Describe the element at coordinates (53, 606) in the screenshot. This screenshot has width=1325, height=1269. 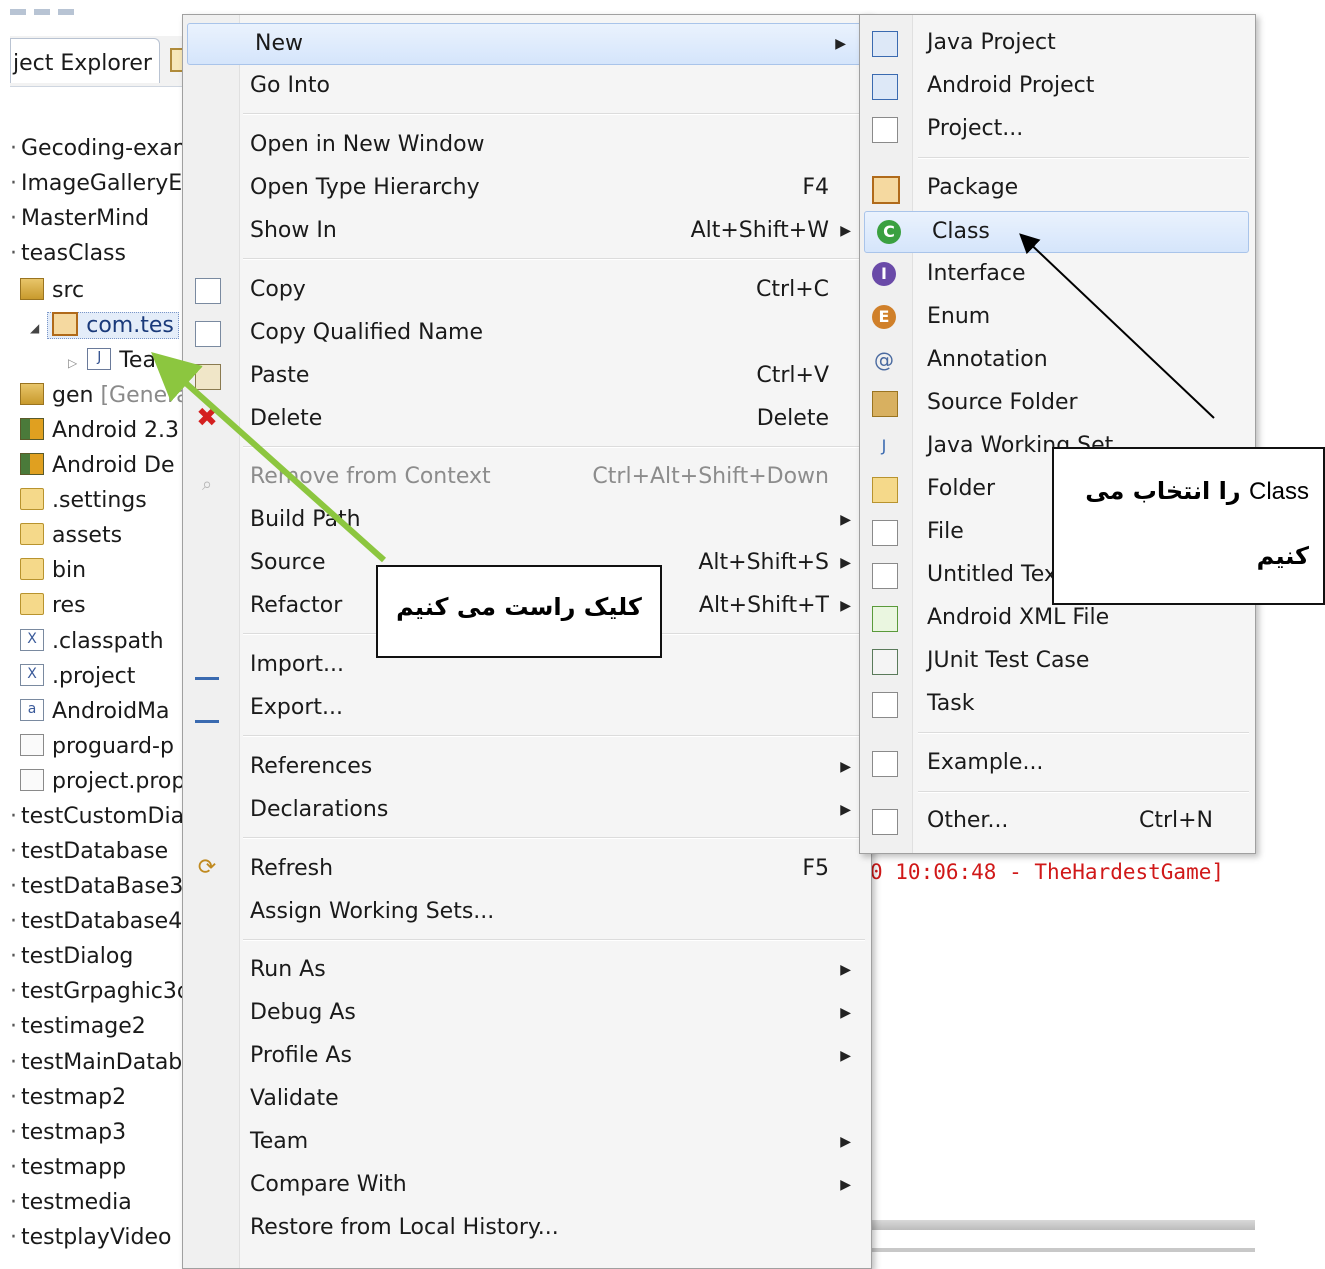
I see `tree-item-folder: res` at that location.